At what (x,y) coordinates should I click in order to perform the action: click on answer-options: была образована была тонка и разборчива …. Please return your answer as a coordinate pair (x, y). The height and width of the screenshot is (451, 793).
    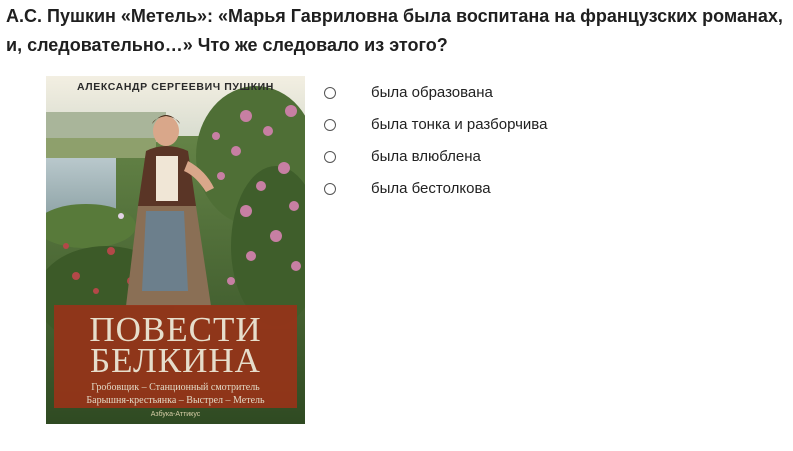
    Looking at the image, I should click on (434, 146).